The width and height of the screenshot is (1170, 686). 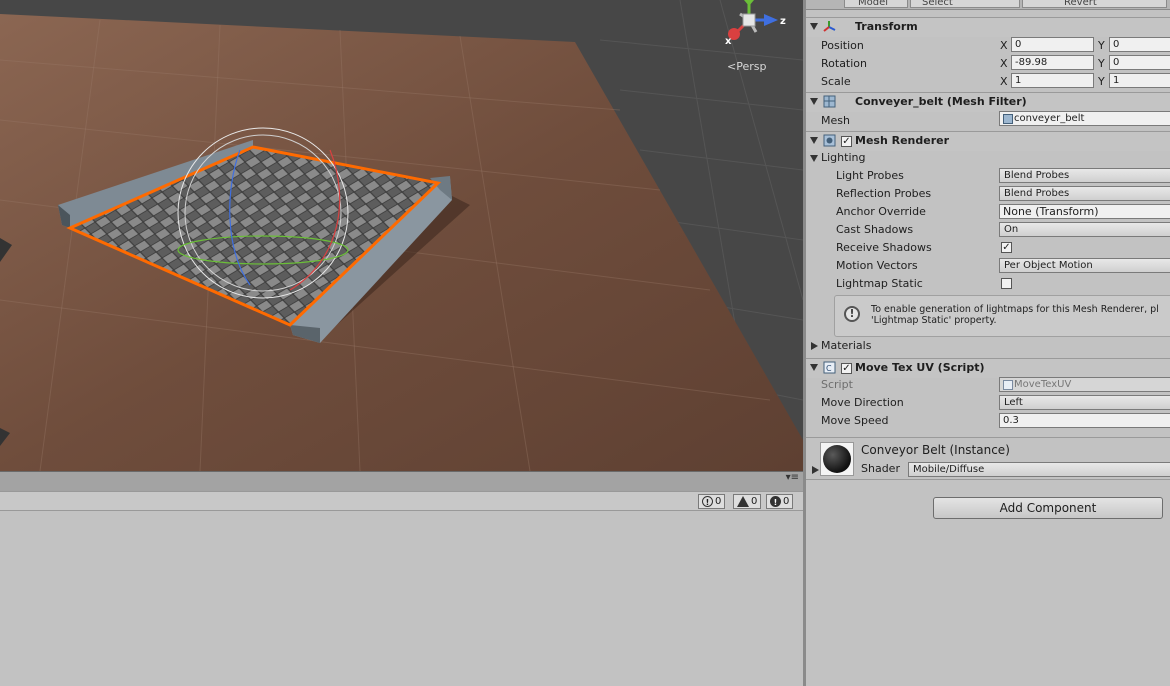 I want to click on console-toolbar: ! 0 0 ! 0, so click(x=401, y=501).